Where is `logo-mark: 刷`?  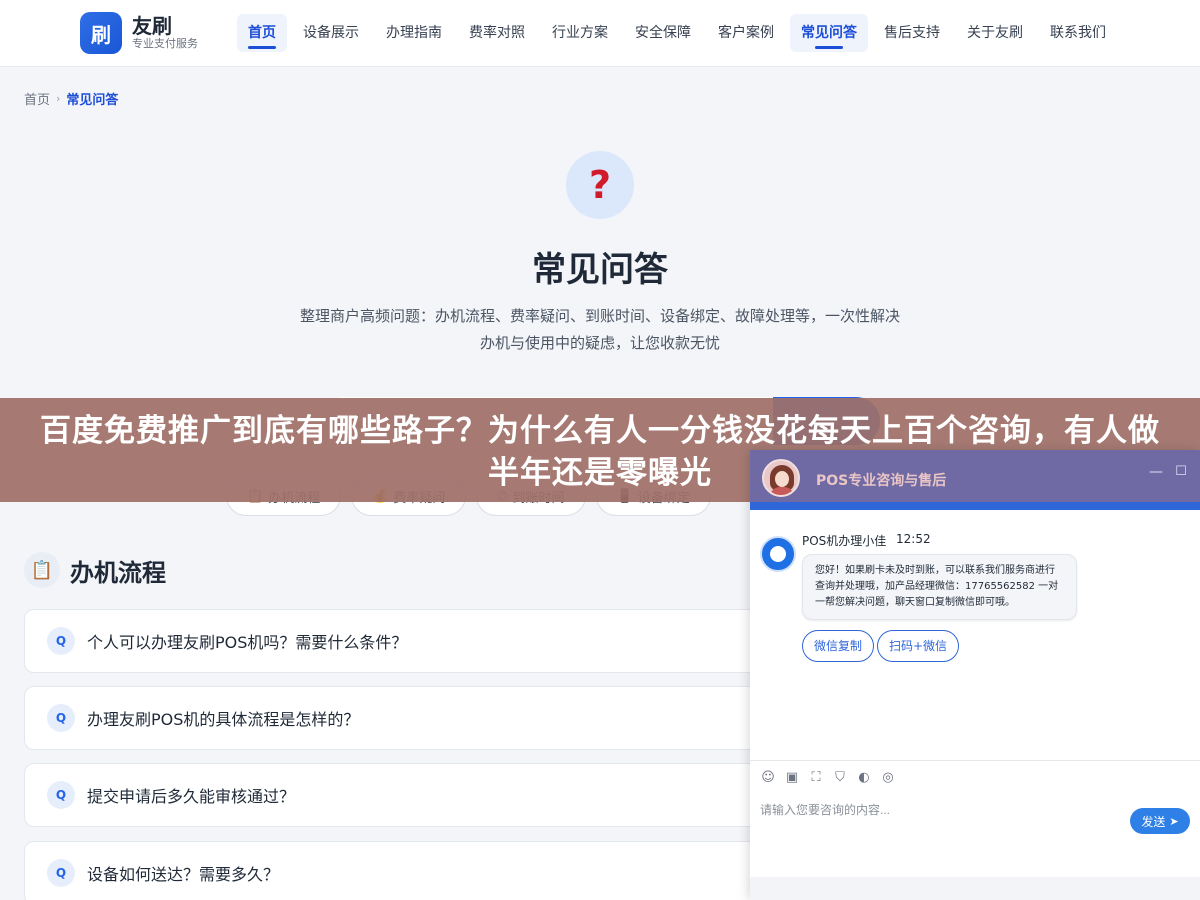 logo-mark: 刷 is located at coordinates (101, 33).